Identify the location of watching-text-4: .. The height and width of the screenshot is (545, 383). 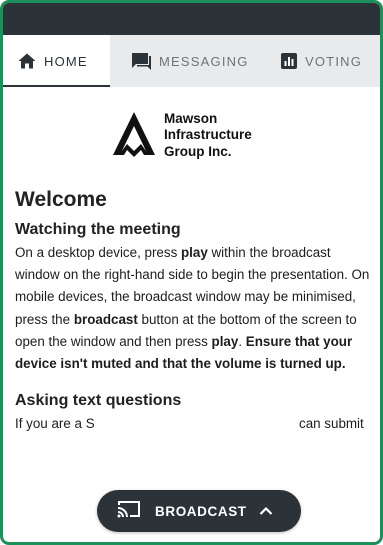
(242, 341).